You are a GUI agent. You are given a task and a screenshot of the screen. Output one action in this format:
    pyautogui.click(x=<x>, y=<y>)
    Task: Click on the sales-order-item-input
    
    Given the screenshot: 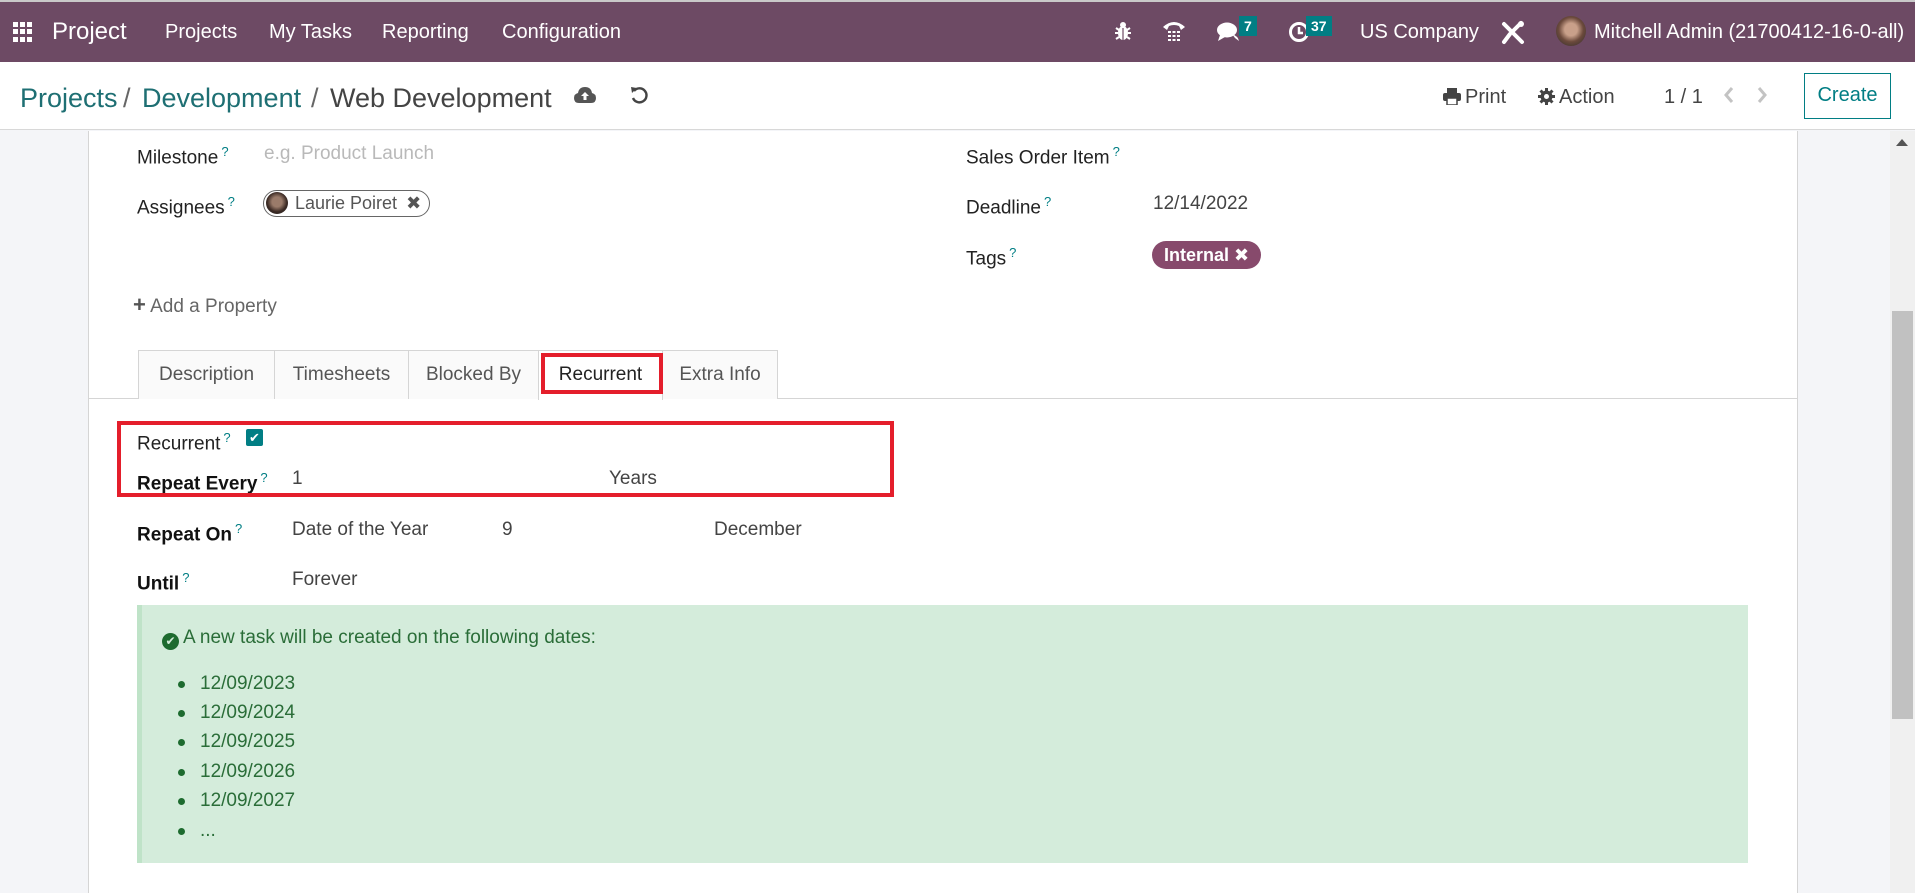 What is the action you would take?
    pyautogui.click(x=1353, y=154)
    